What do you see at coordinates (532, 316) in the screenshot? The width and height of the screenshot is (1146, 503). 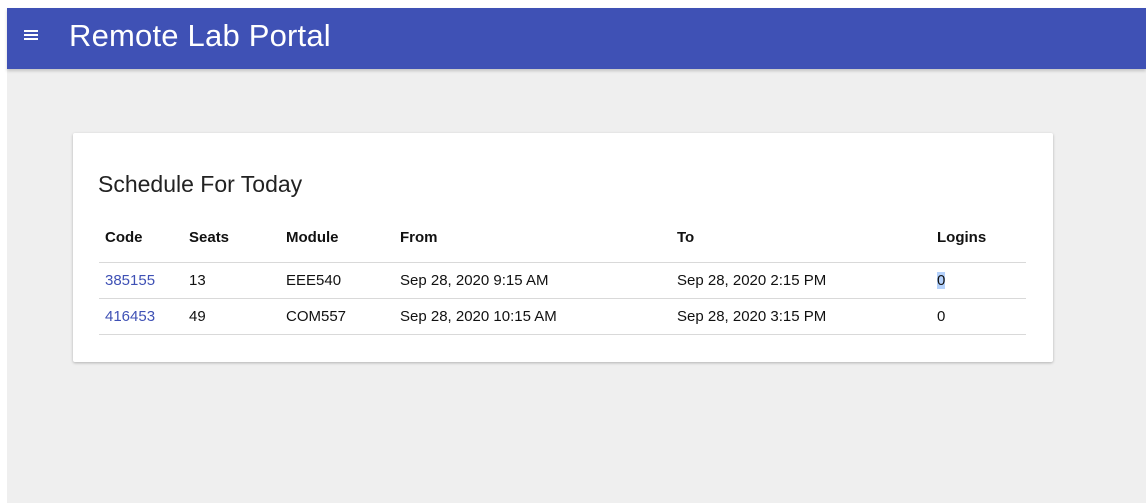 I see `cell-from: Sep 28, 2020 10:15 AM` at bounding box center [532, 316].